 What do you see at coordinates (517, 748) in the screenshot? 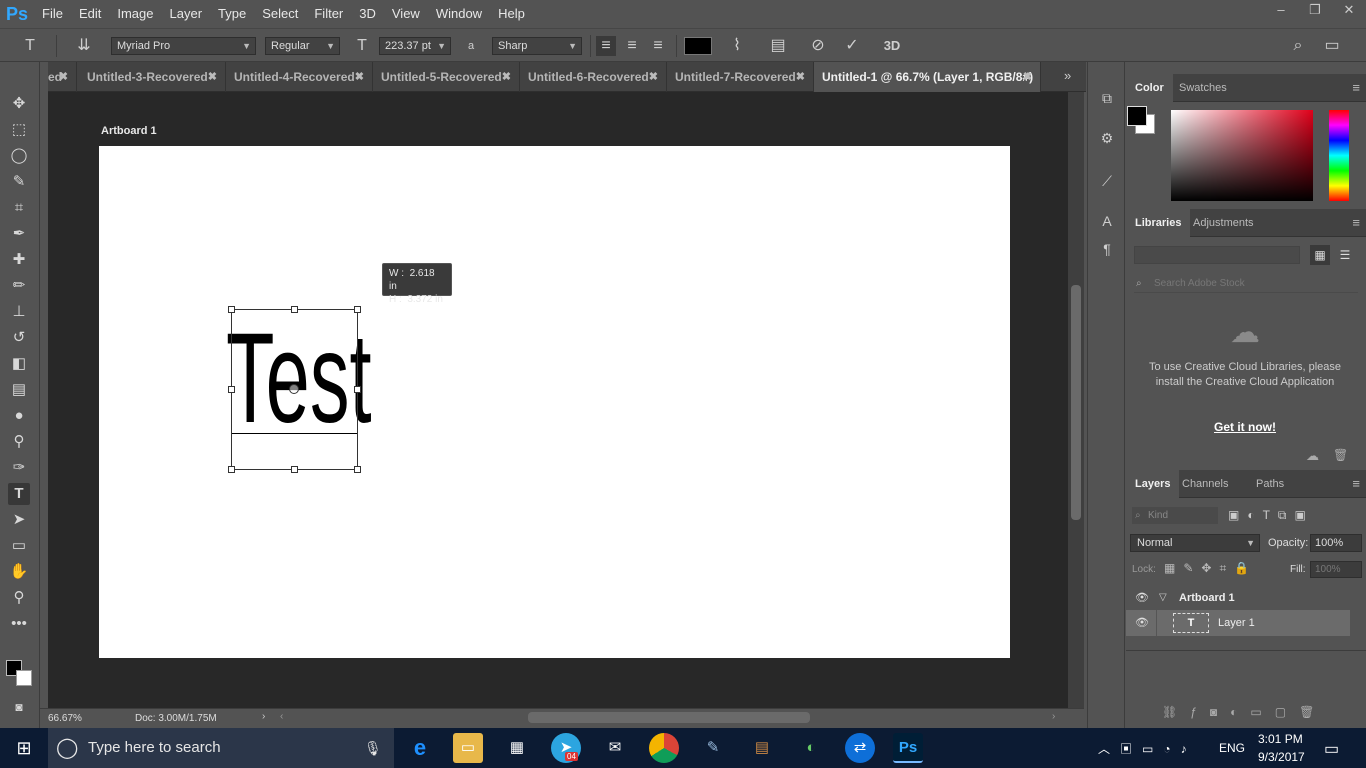
I see `store-icon: ▦` at bounding box center [517, 748].